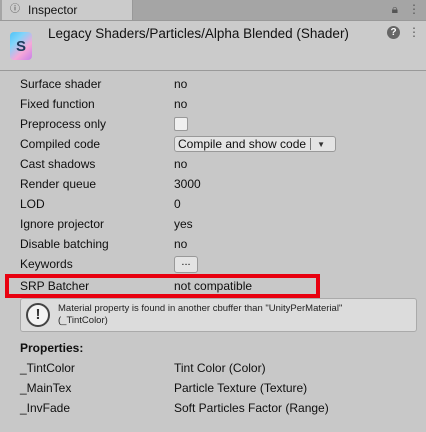  What do you see at coordinates (163, 388) in the screenshot?
I see `property-row: _MainTex Particle Texture (Texture)` at bounding box center [163, 388].